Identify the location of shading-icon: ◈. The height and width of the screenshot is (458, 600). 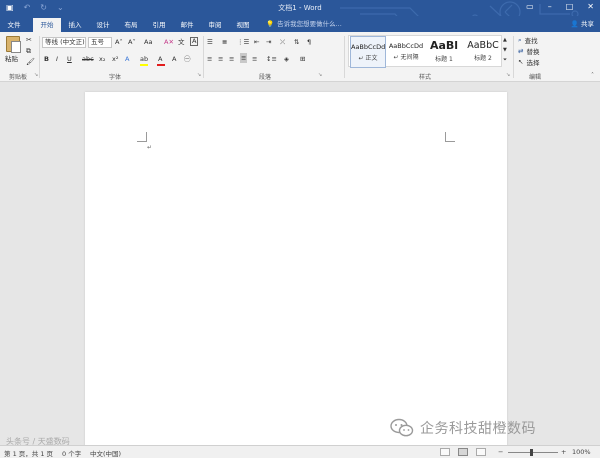
(286, 59).